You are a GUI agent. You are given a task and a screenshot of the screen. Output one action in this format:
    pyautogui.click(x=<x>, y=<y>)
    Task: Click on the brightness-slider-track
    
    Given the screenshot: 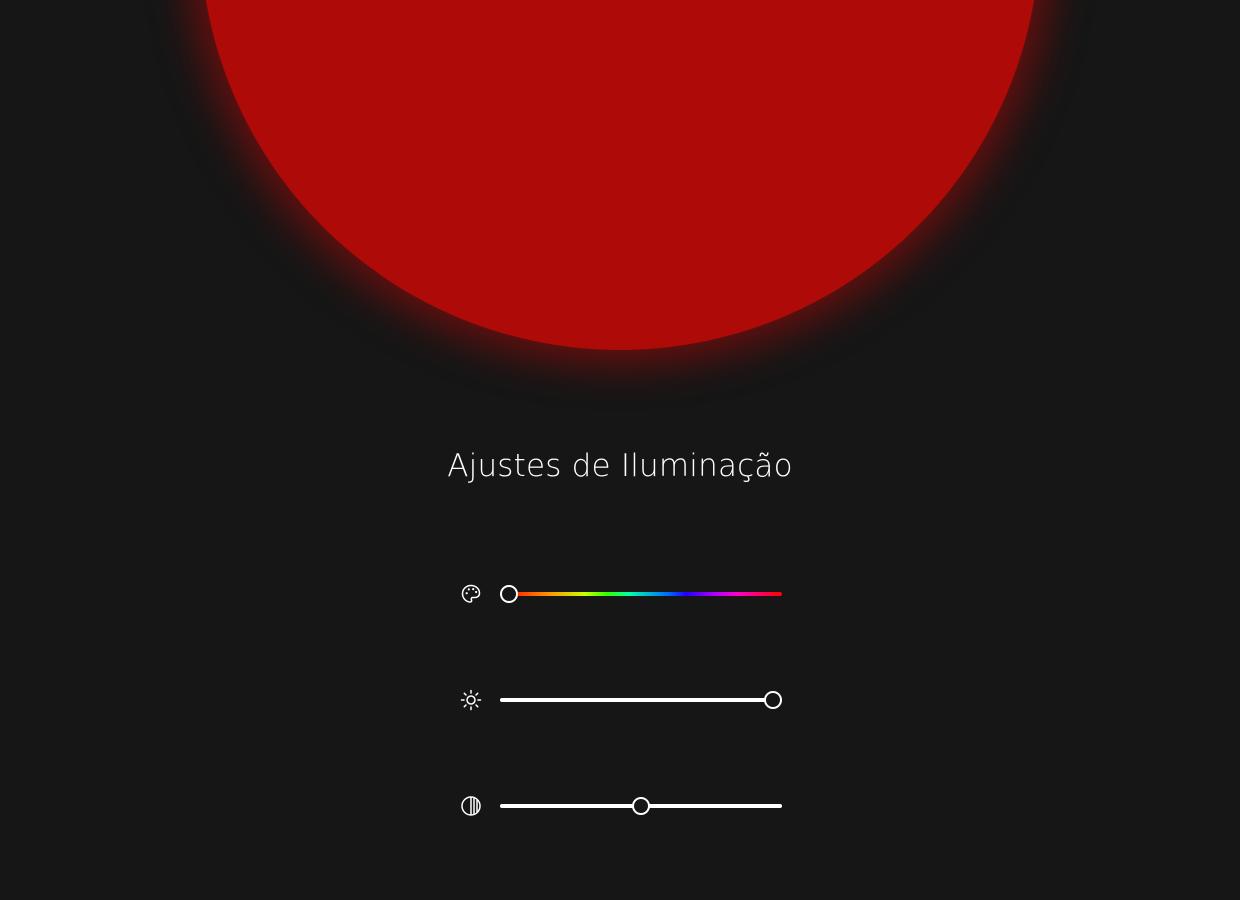 What is the action you would take?
    pyautogui.click(x=641, y=700)
    